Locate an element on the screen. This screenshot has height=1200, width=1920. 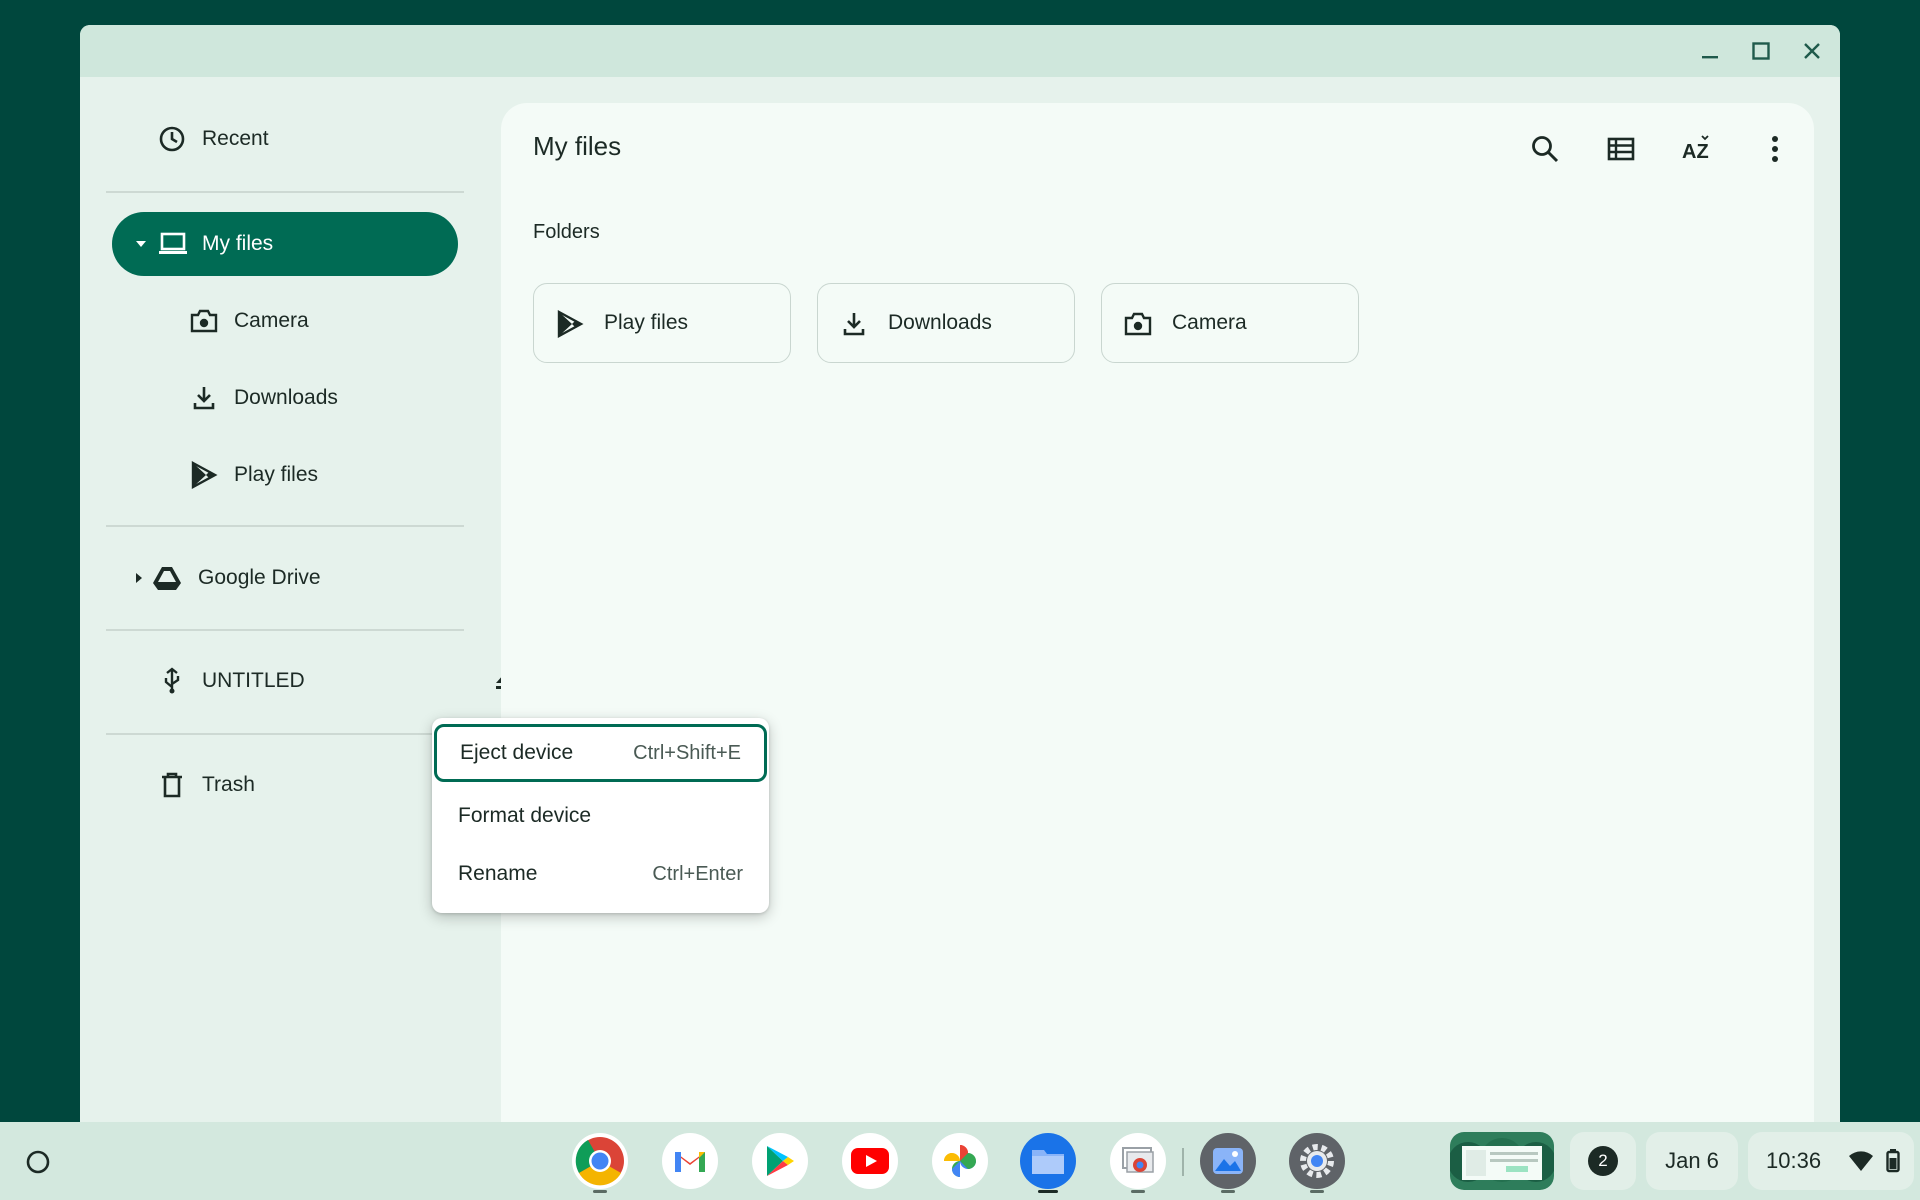
sidebar-item-label: Downloads is located at coordinates (286, 397).